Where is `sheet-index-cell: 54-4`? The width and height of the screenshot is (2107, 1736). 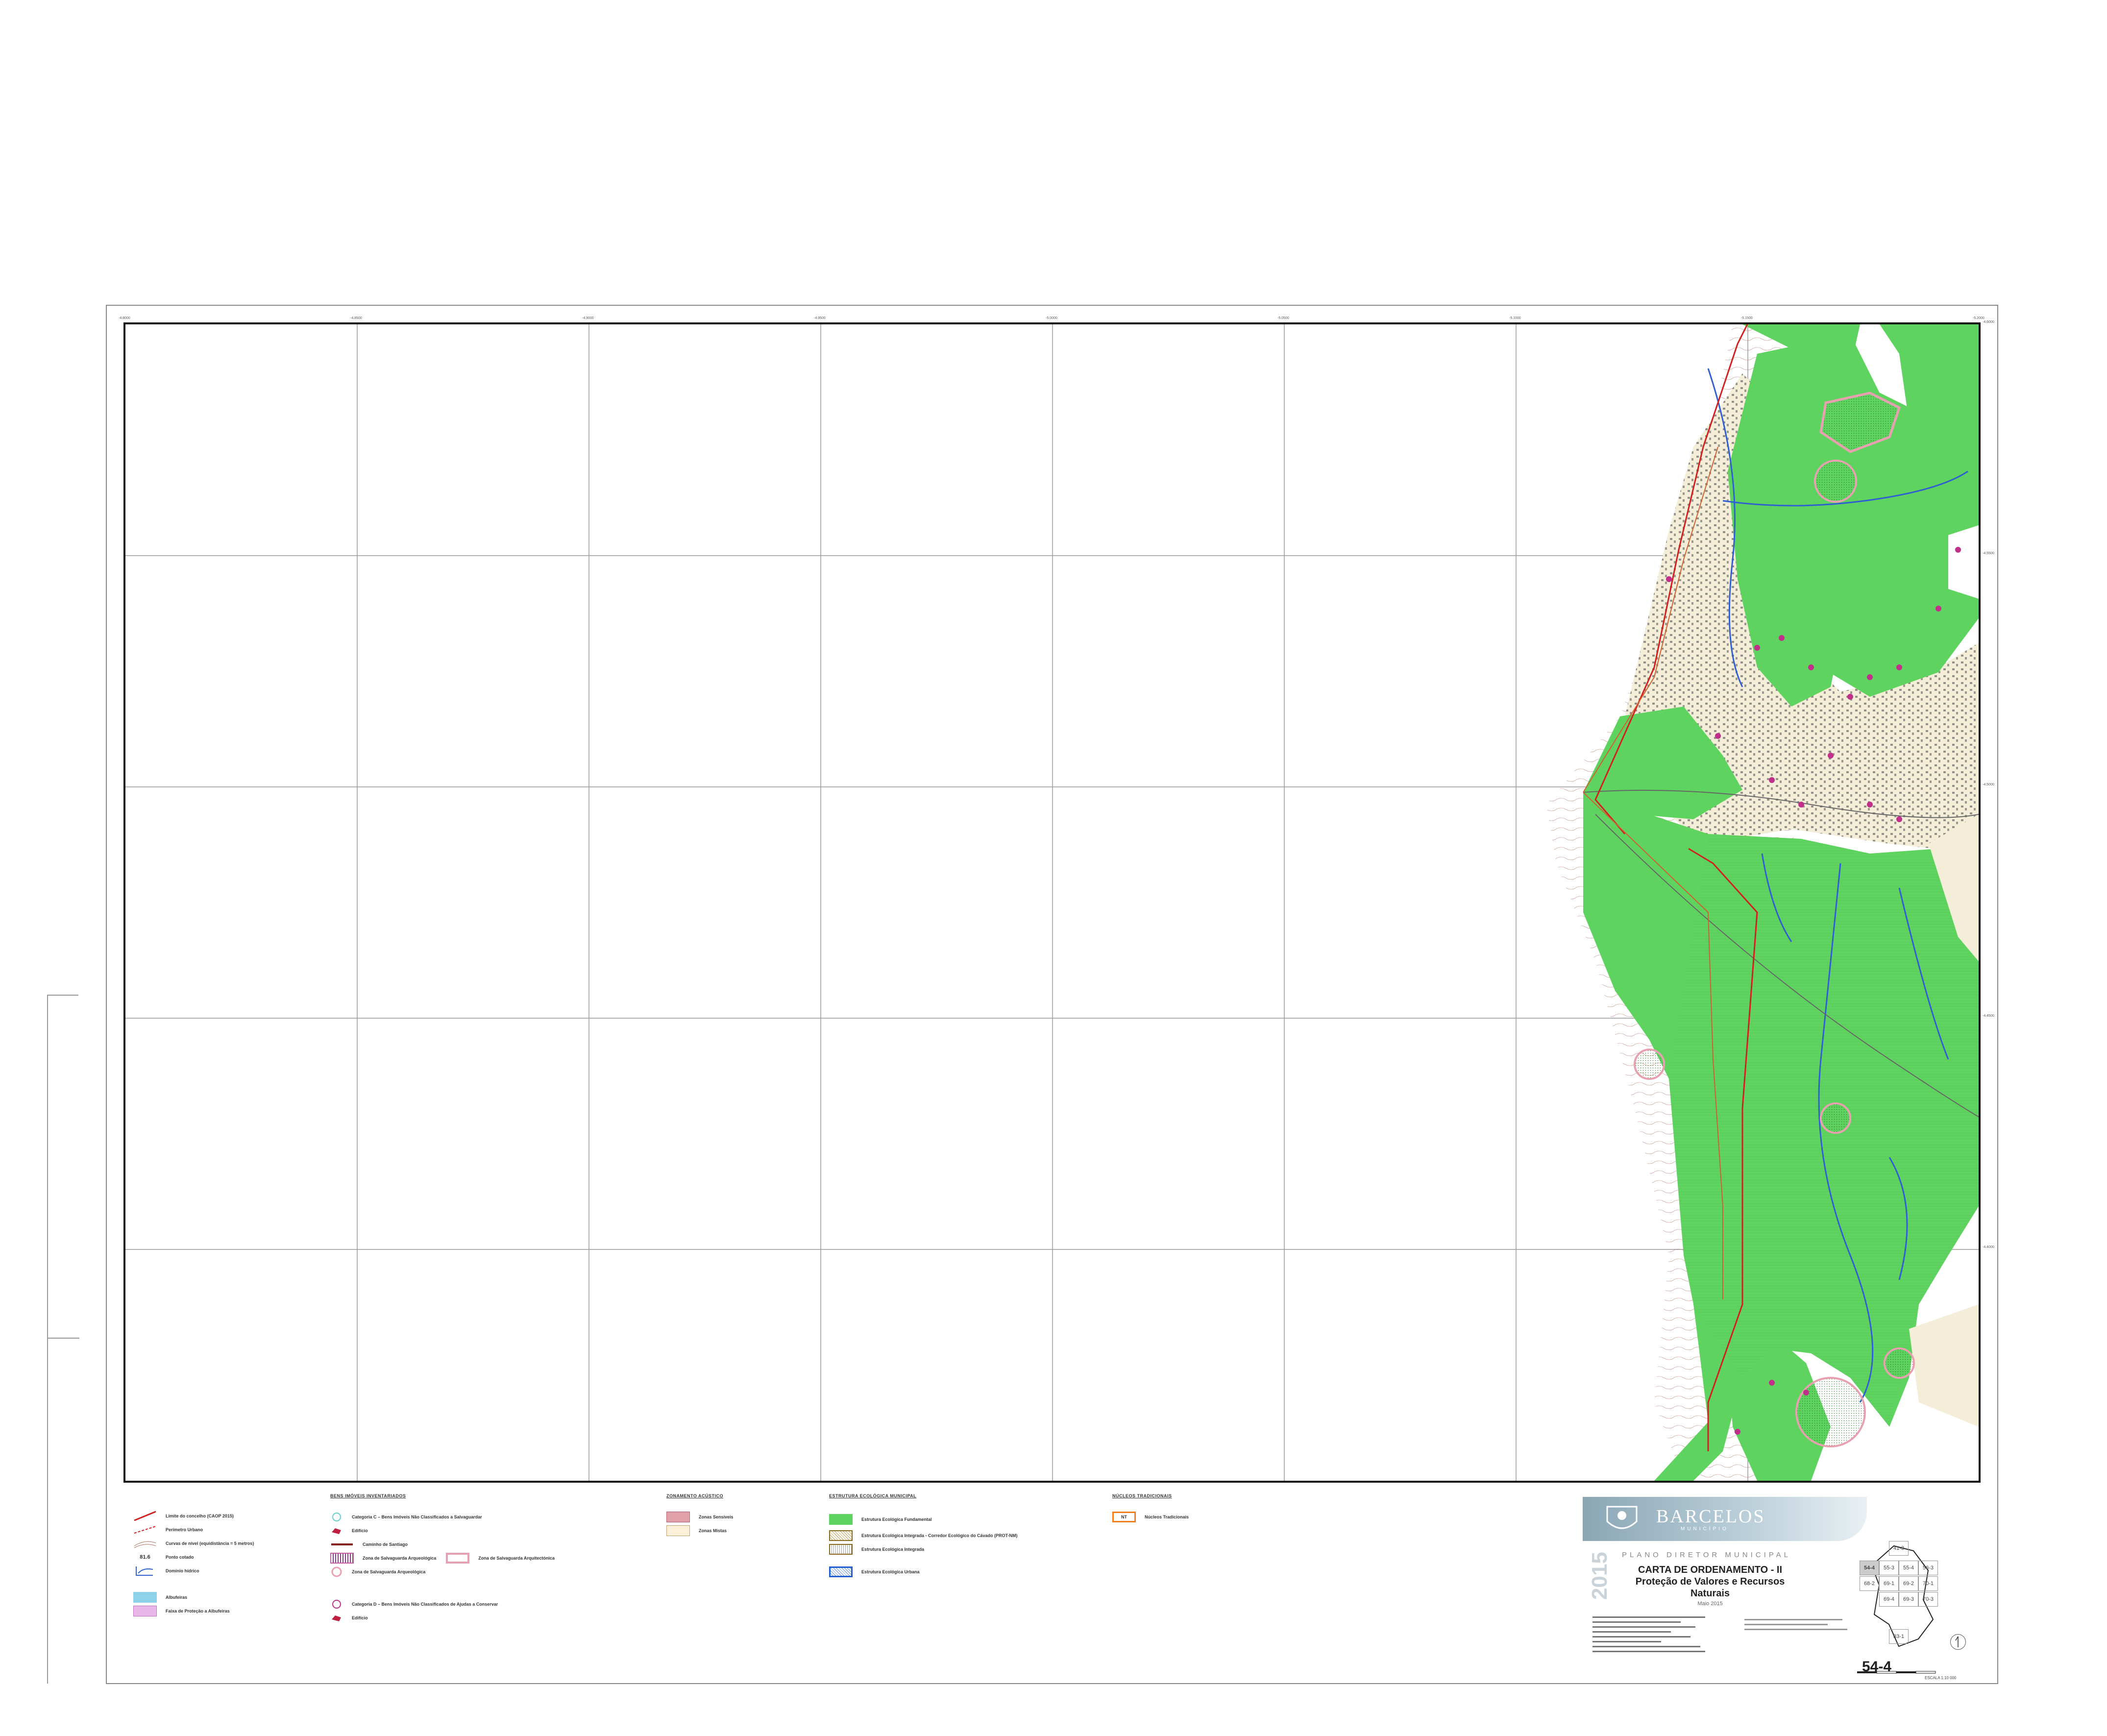
sheet-index-cell: 54-4 is located at coordinates (1869, 1568).